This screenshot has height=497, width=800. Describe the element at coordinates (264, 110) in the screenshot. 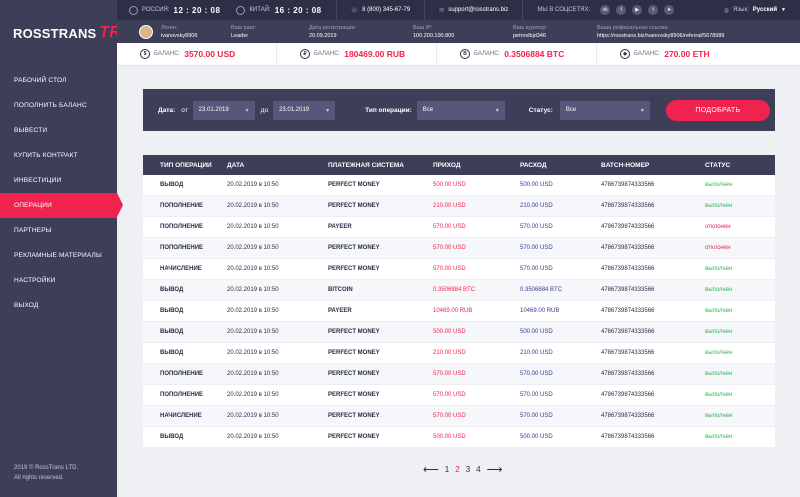

I see `to-label: до` at that location.